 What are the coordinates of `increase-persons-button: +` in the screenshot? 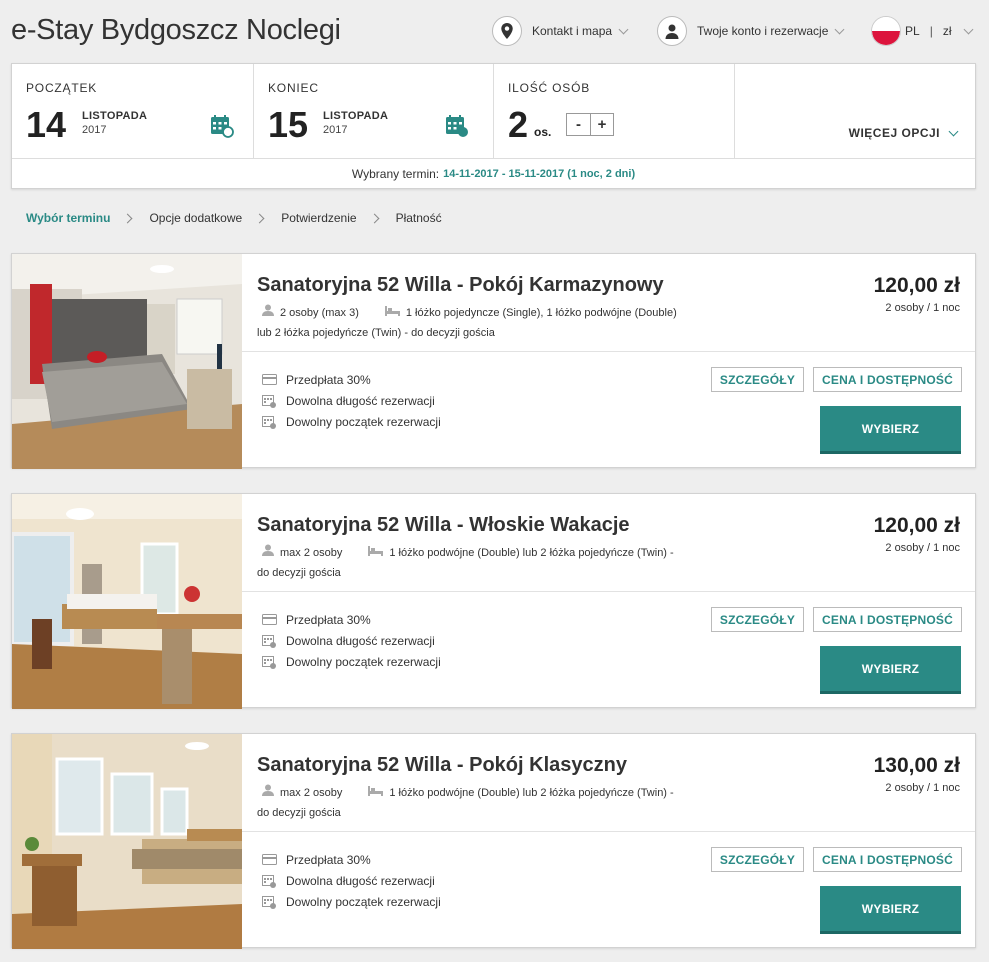 It's located at (601, 124).